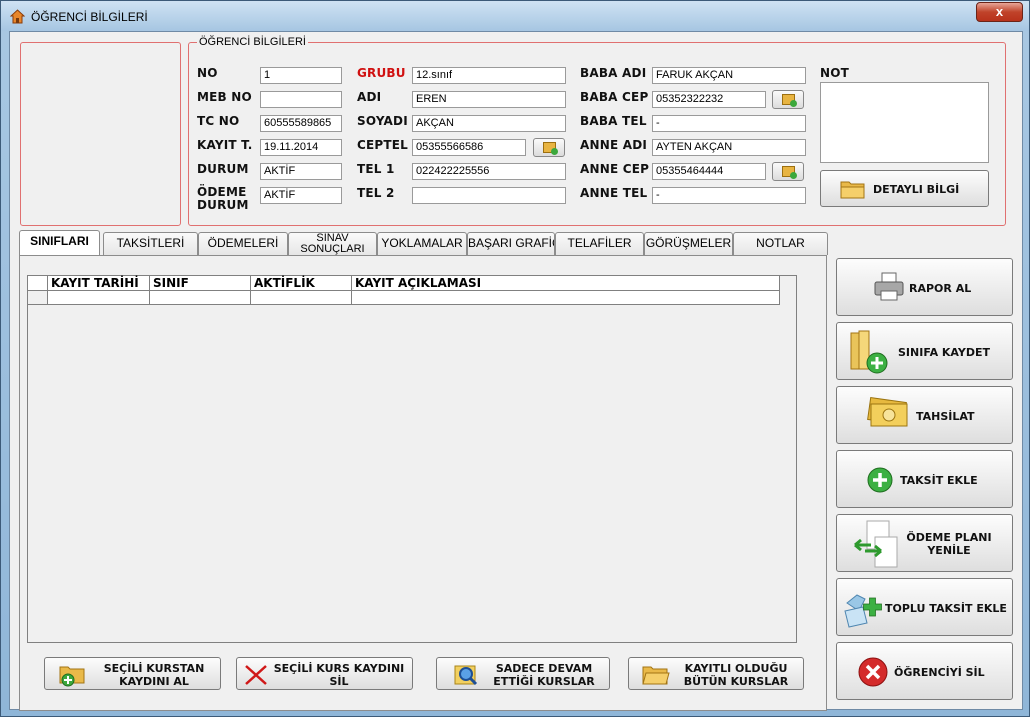 Image resolution: width=1030 pixels, height=717 pixels. What do you see at coordinates (489, 123) in the screenshot?
I see `soyadi-field: AKÇAN` at bounding box center [489, 123].